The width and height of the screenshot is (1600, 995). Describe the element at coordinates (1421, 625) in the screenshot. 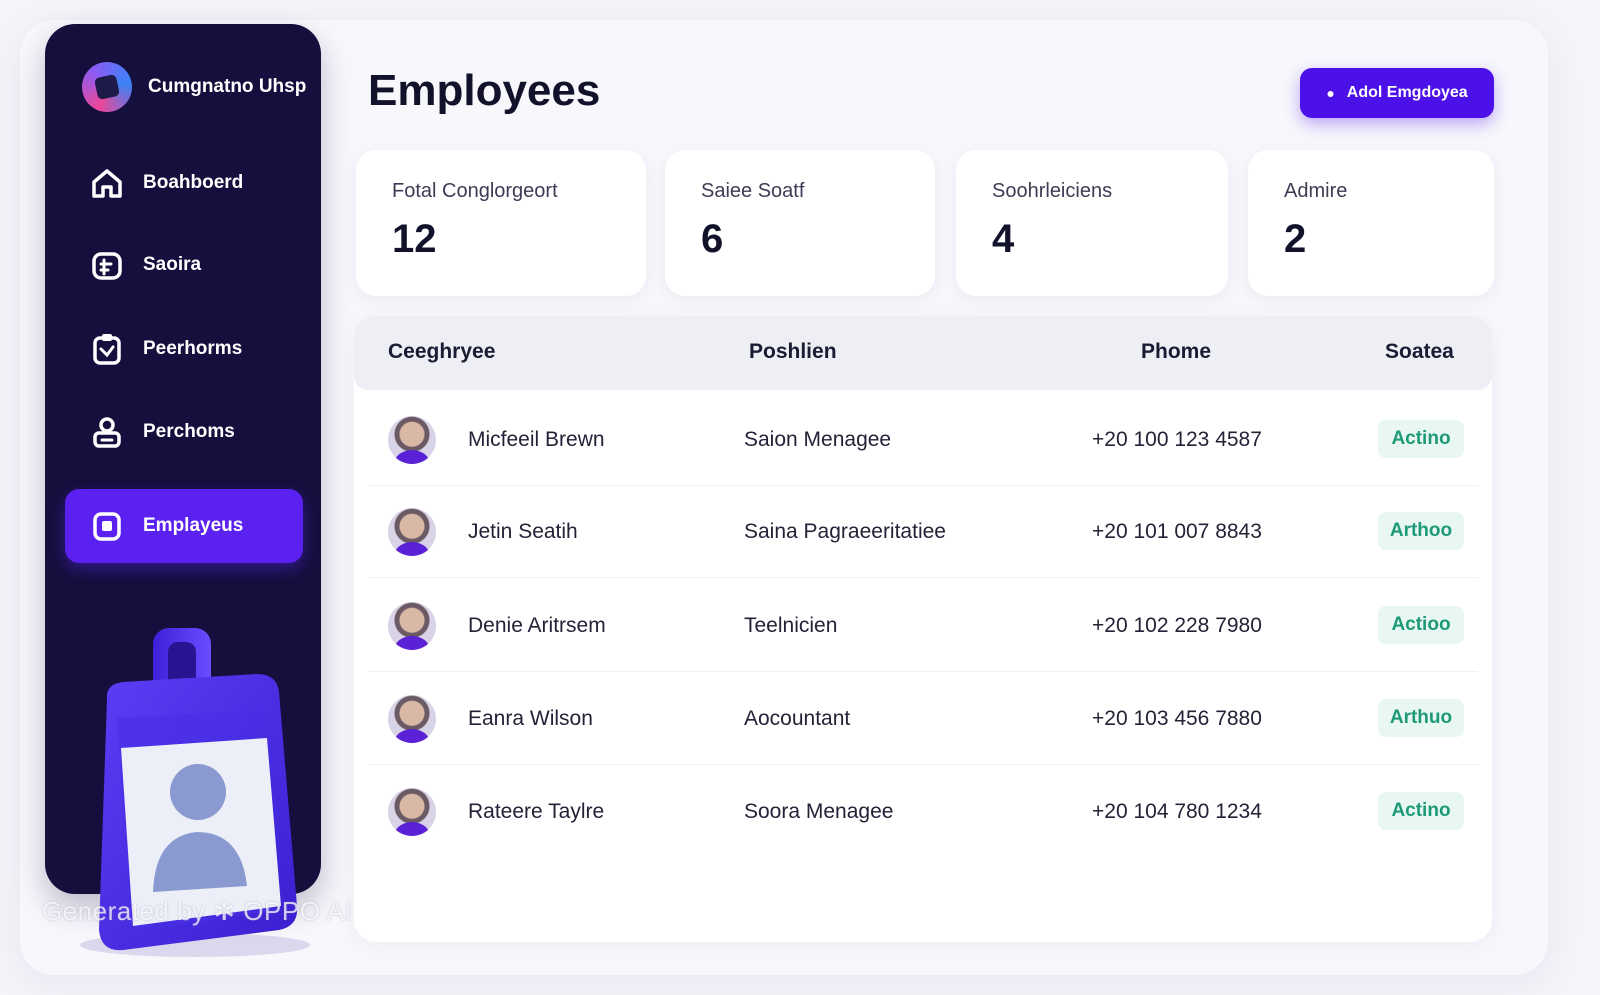

I see `status-badge: Actioo` at that location.